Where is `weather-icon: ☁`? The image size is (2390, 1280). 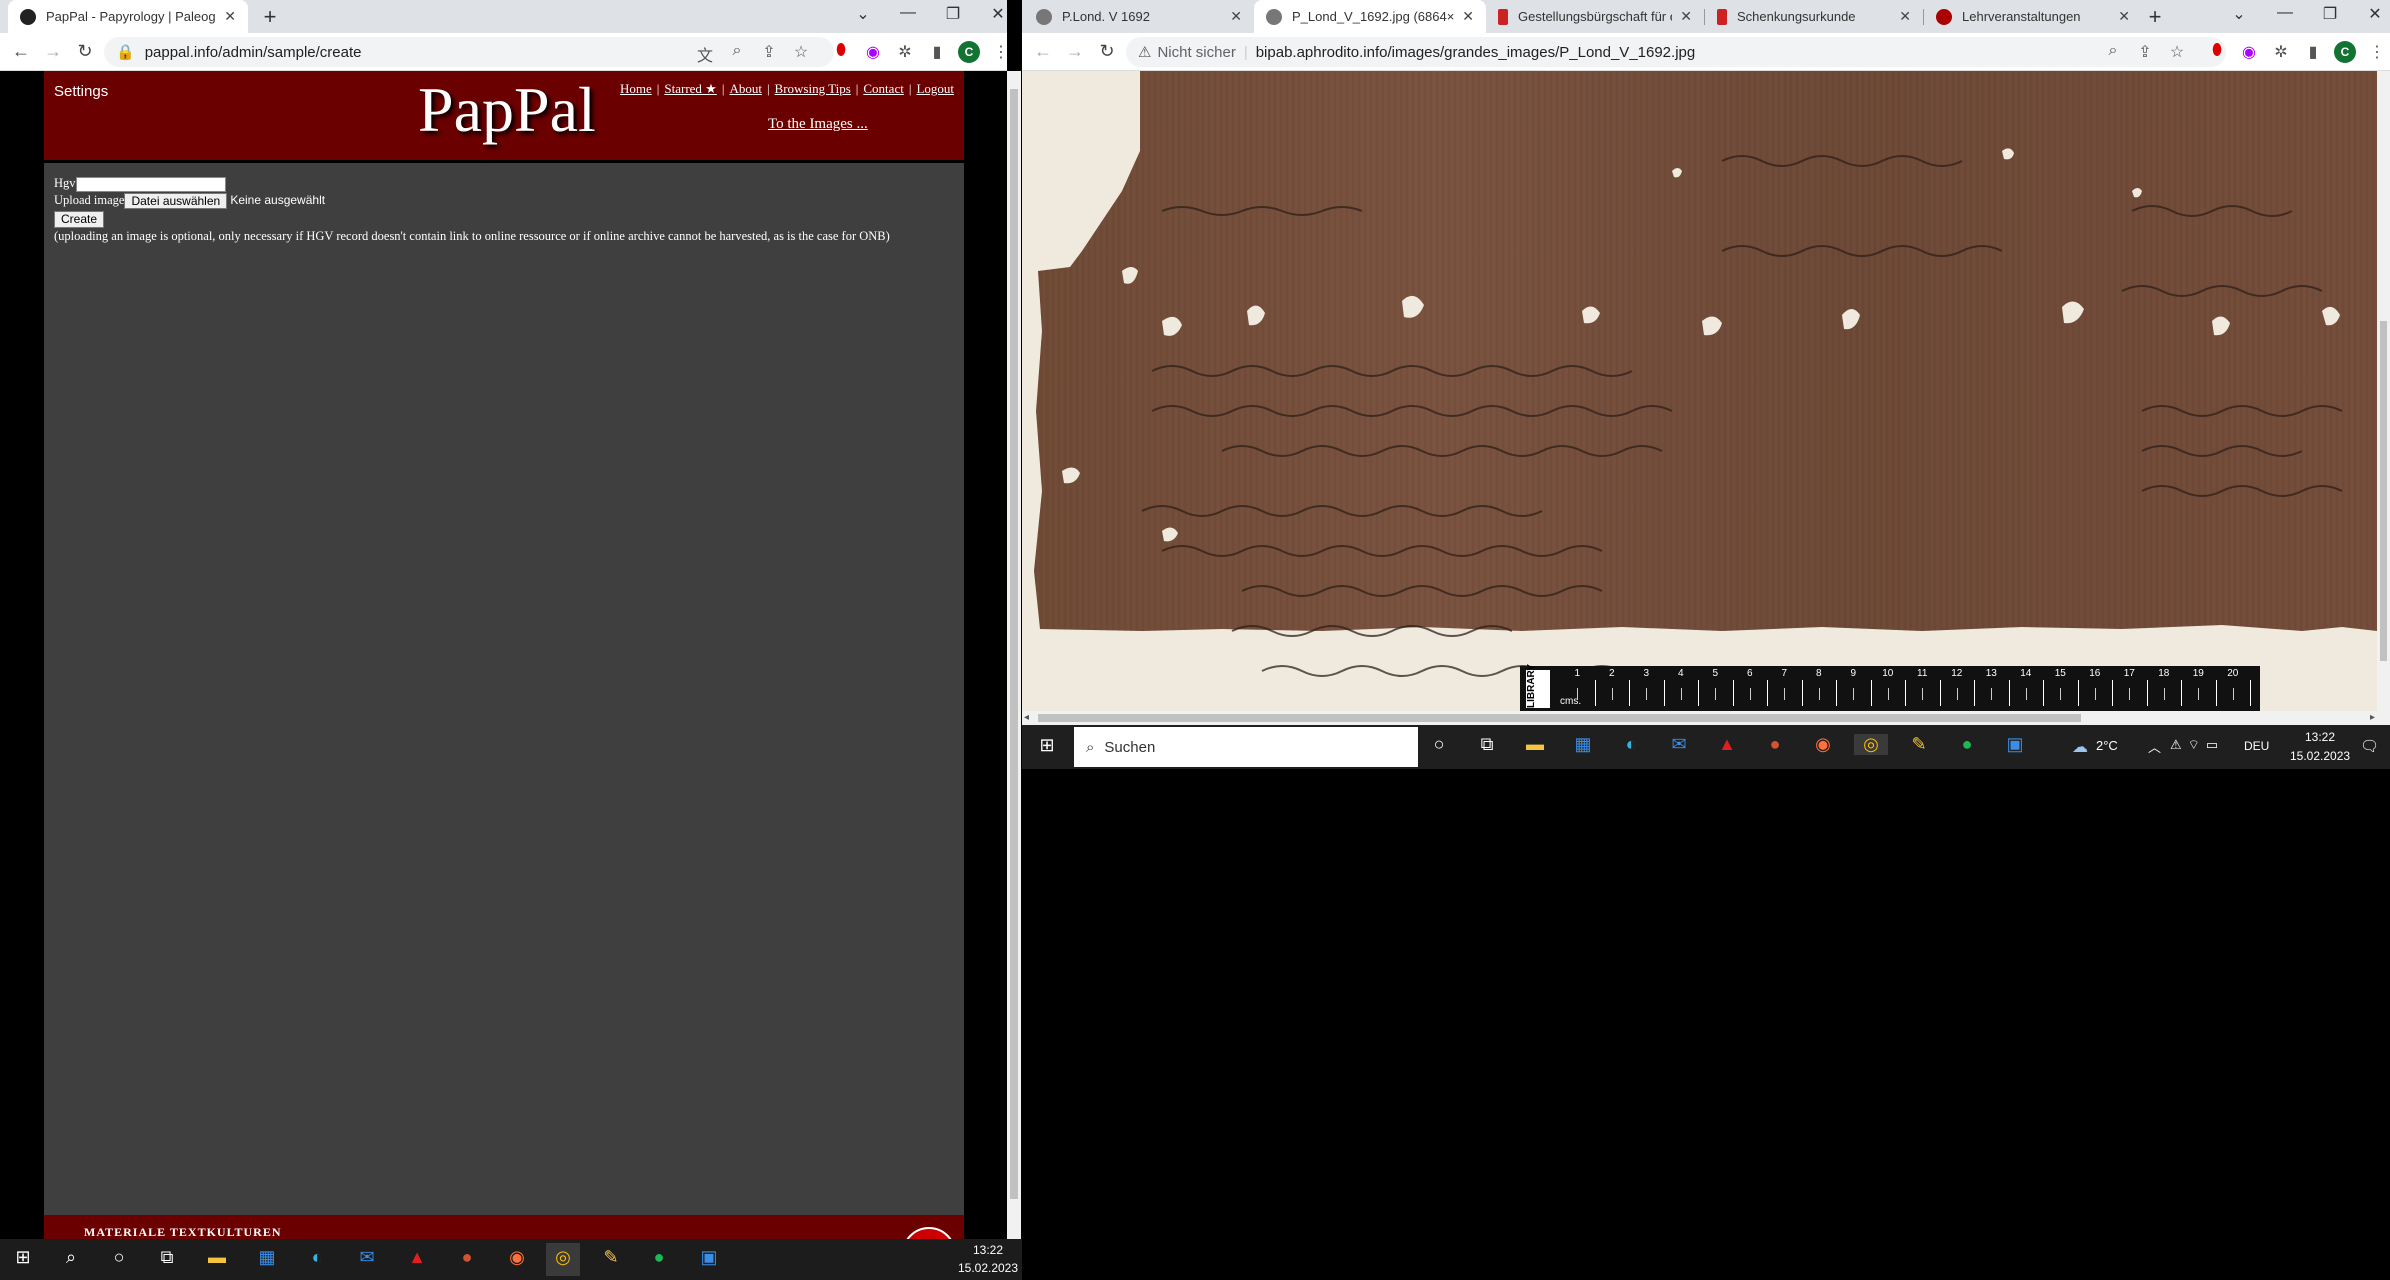 weather-icon: ☁ is located at coordinates (2080, 747).